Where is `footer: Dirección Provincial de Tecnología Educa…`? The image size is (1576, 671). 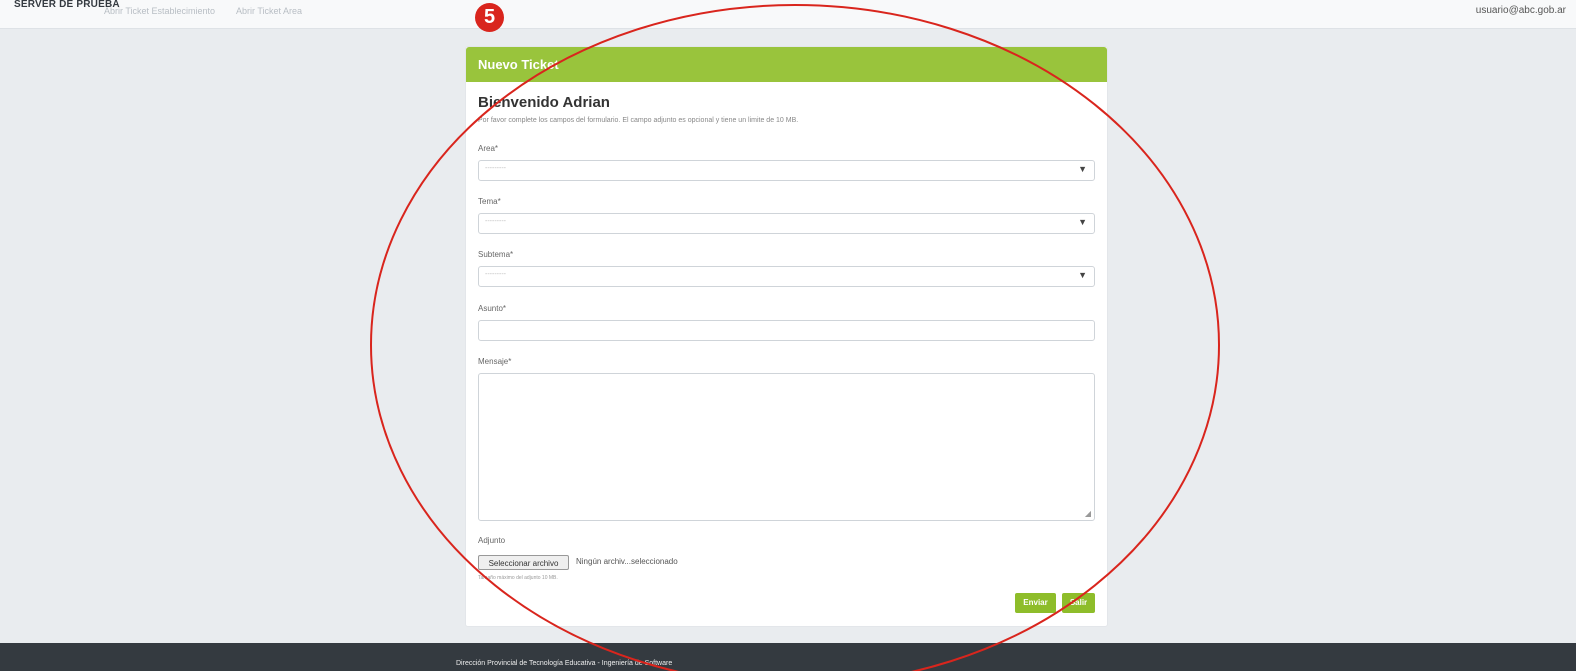 footer: Dirección Provincial de Tecnología Educa… is located at coordinates (788, 657).